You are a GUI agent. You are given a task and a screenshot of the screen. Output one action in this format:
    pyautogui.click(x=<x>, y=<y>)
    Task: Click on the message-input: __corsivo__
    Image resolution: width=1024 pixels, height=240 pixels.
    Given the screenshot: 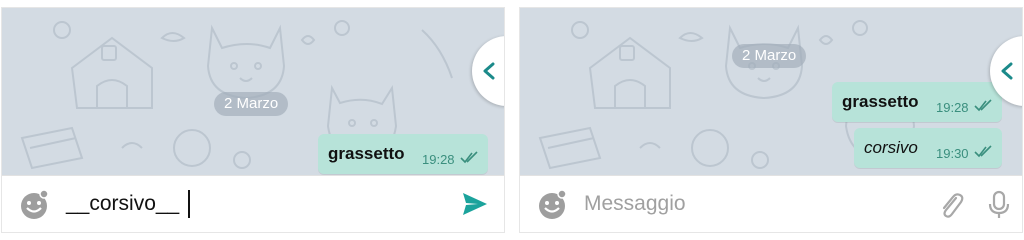 What is the action you would take?
    pyautogui.click(x=122, y=204)
    